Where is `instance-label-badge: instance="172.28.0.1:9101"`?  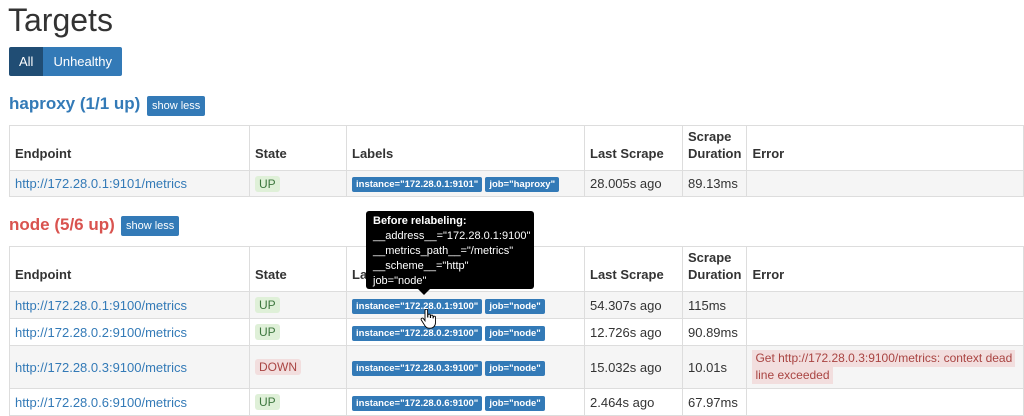 instance-label-badge: instance="172.28.0.1:9101" is located at coordinates (417, 184).